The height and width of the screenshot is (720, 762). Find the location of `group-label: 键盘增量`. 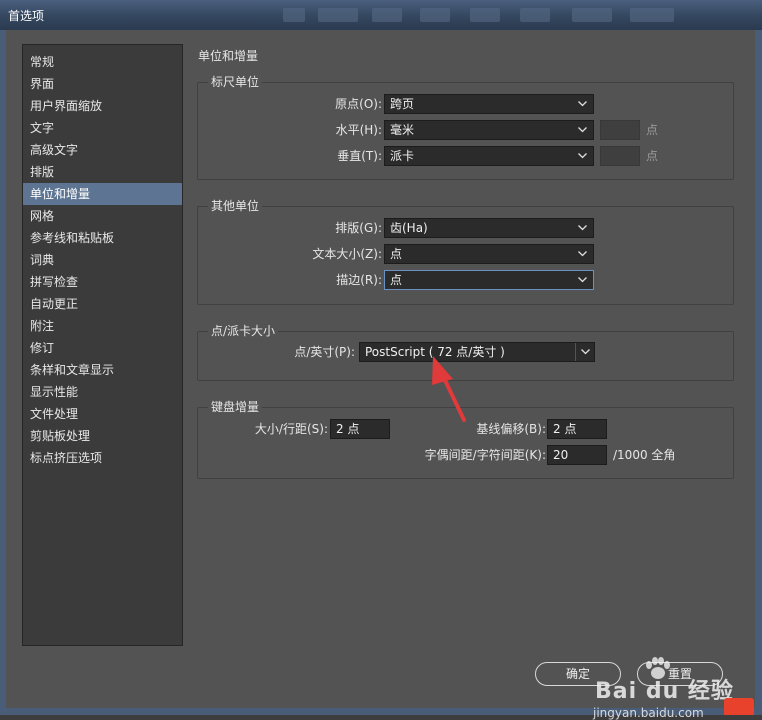

group-label: 键盘增量 is located at coordinates (235, 407).